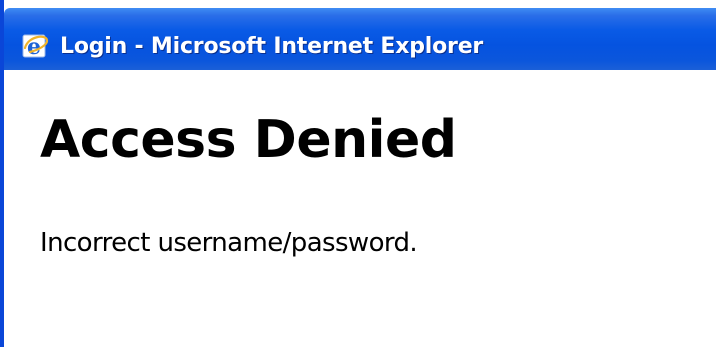 This screenshot has height=347, width=716. What do you see at coordinates (248, 140) in the screenshot?
I see `page-heading: Access Denied` at bounding box center [248, 140].